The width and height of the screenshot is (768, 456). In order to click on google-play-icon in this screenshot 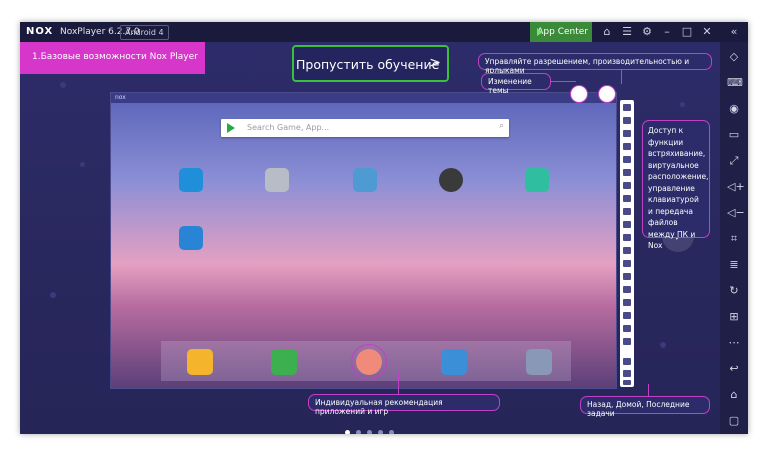, I will do `click(231, 128)`.